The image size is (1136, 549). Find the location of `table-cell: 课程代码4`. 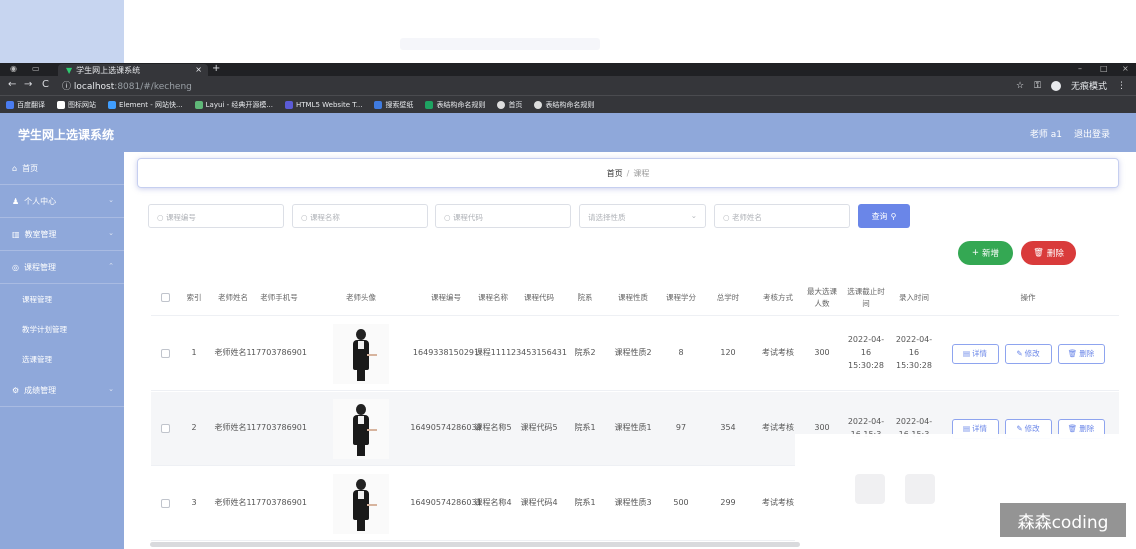

table-cell: 课程代码4 is located at coordinates (539, 503).